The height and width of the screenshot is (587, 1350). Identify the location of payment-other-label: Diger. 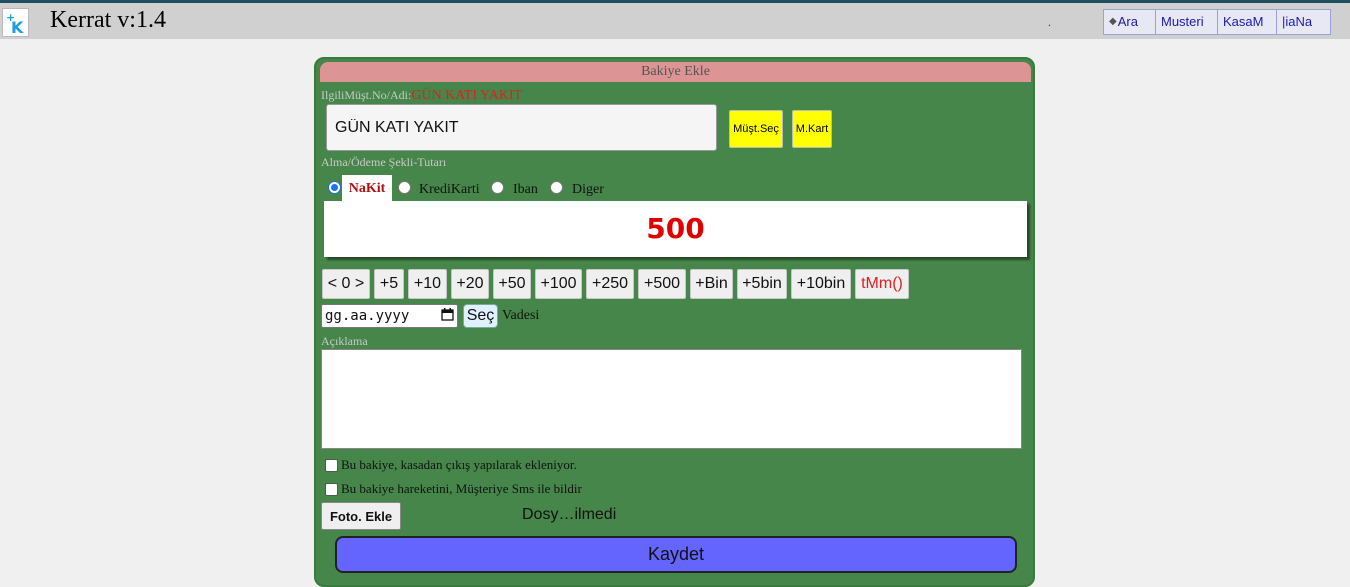
(588, 190).